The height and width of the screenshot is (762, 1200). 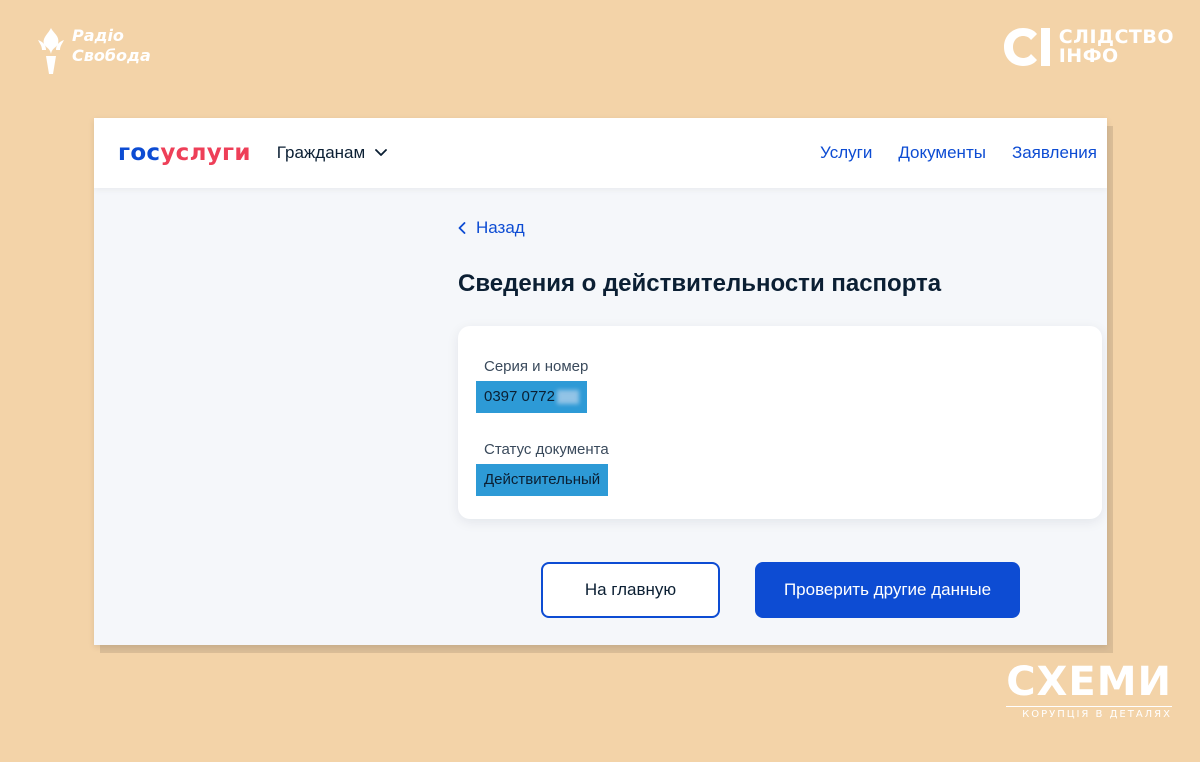 I want to click on chevron-left-icon, so click(x=462, y=228).